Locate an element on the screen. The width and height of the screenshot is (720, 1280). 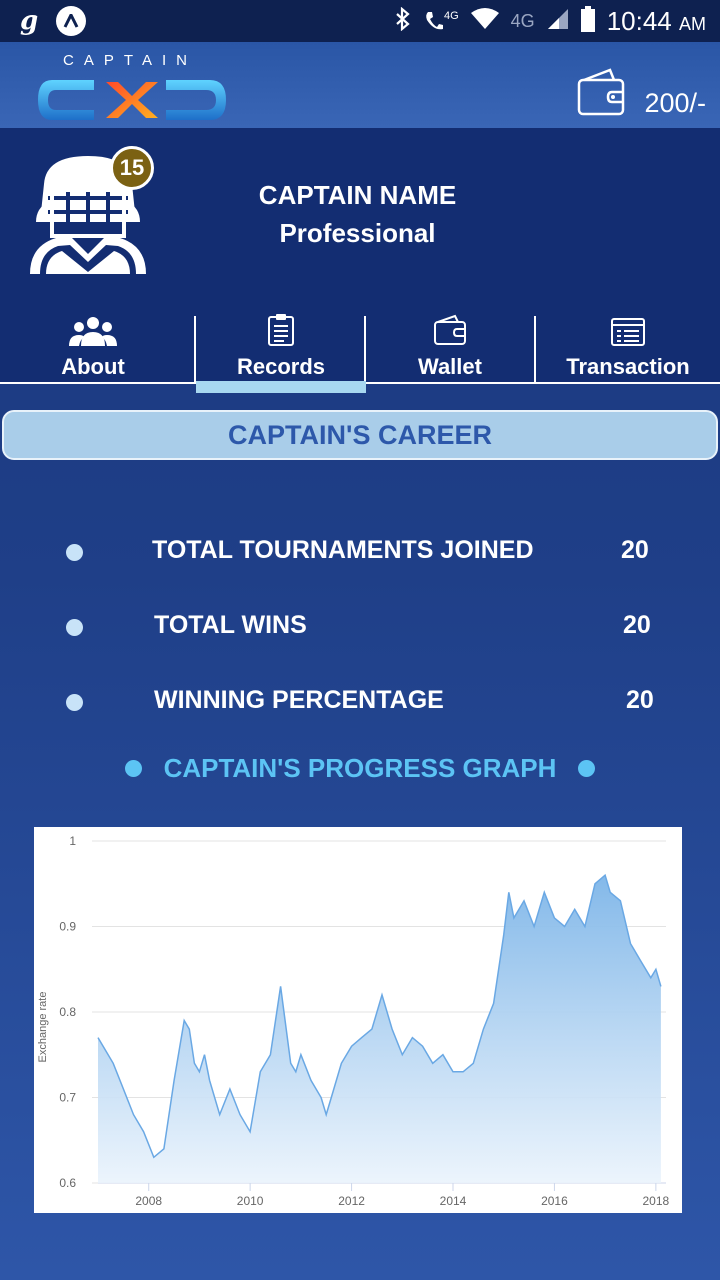
tab-about: About is located at coordinates (93, 347).